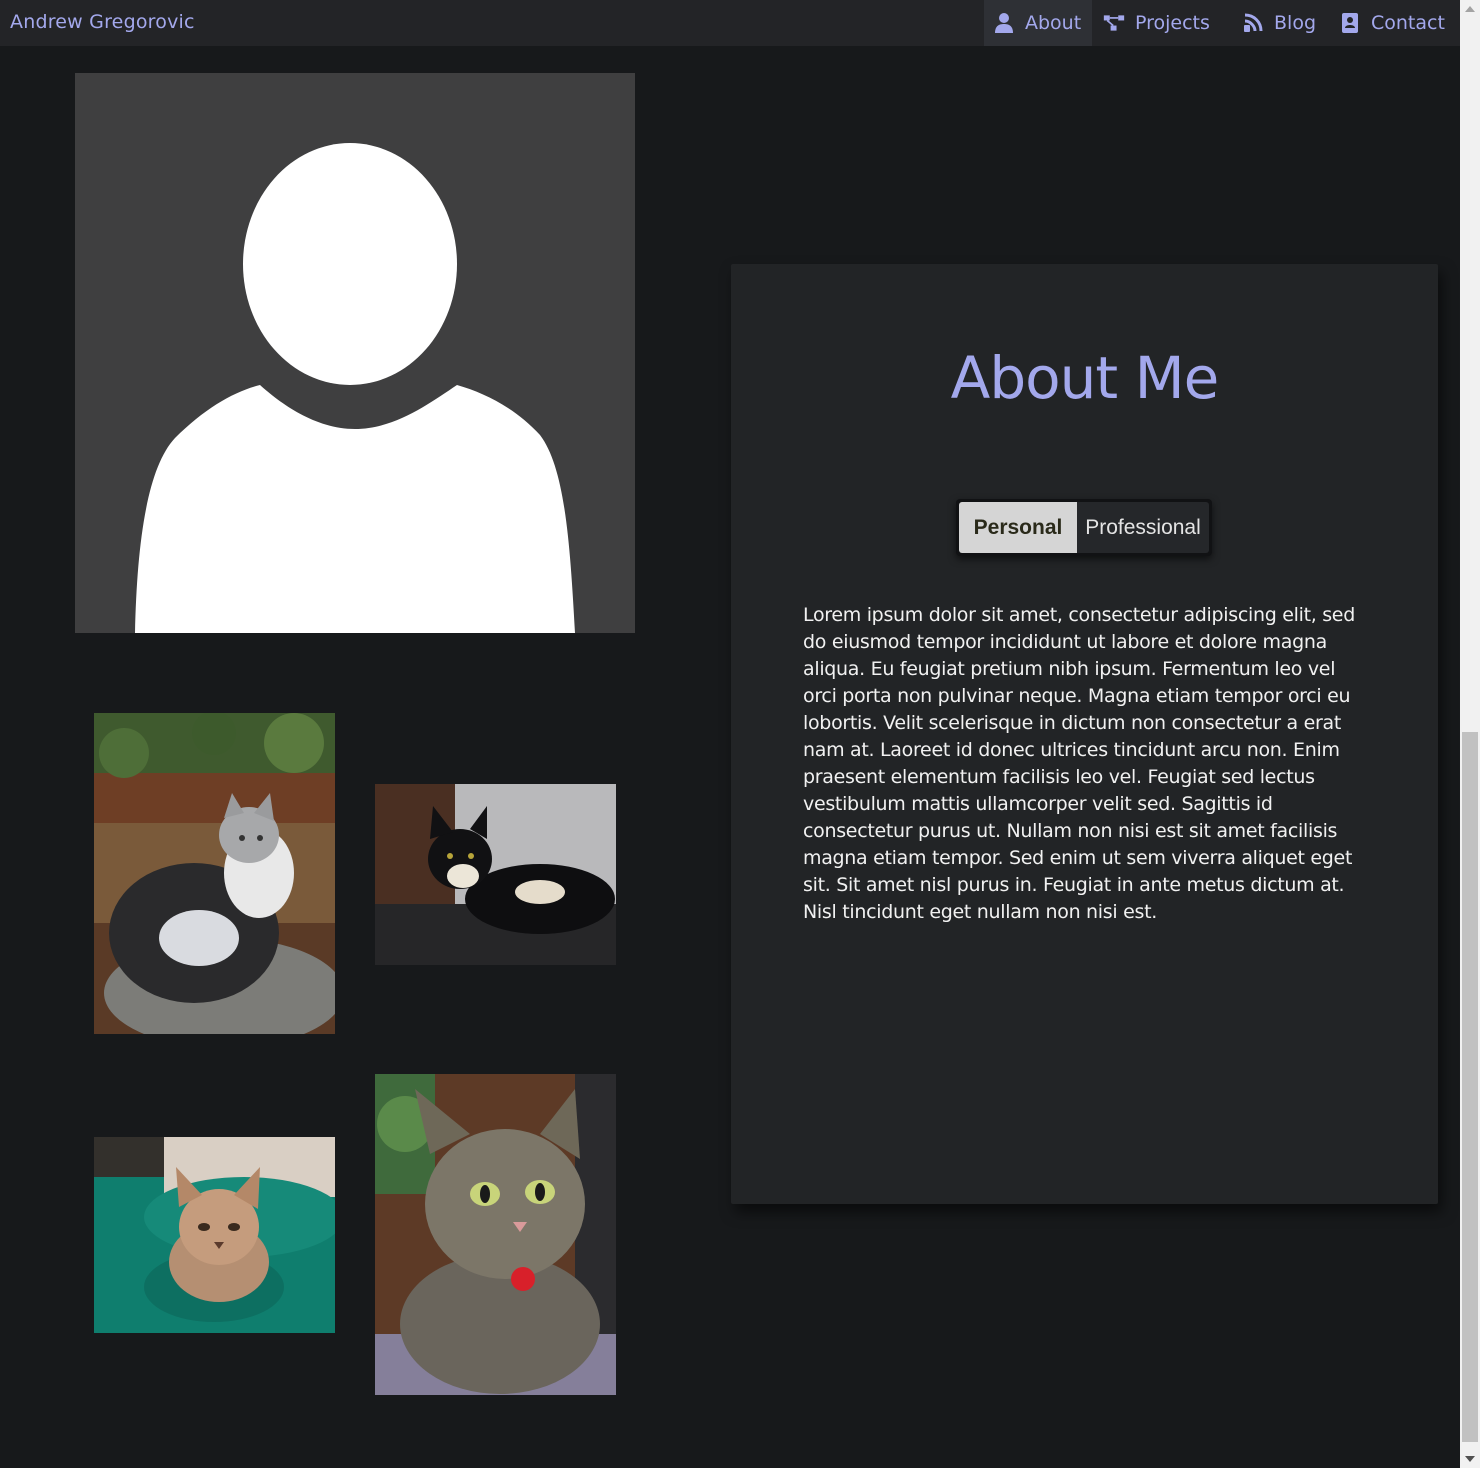 The height and width of the screenshot is (1468, 1480). I want to click on scroll-down-icon, so click(1470, 1459).